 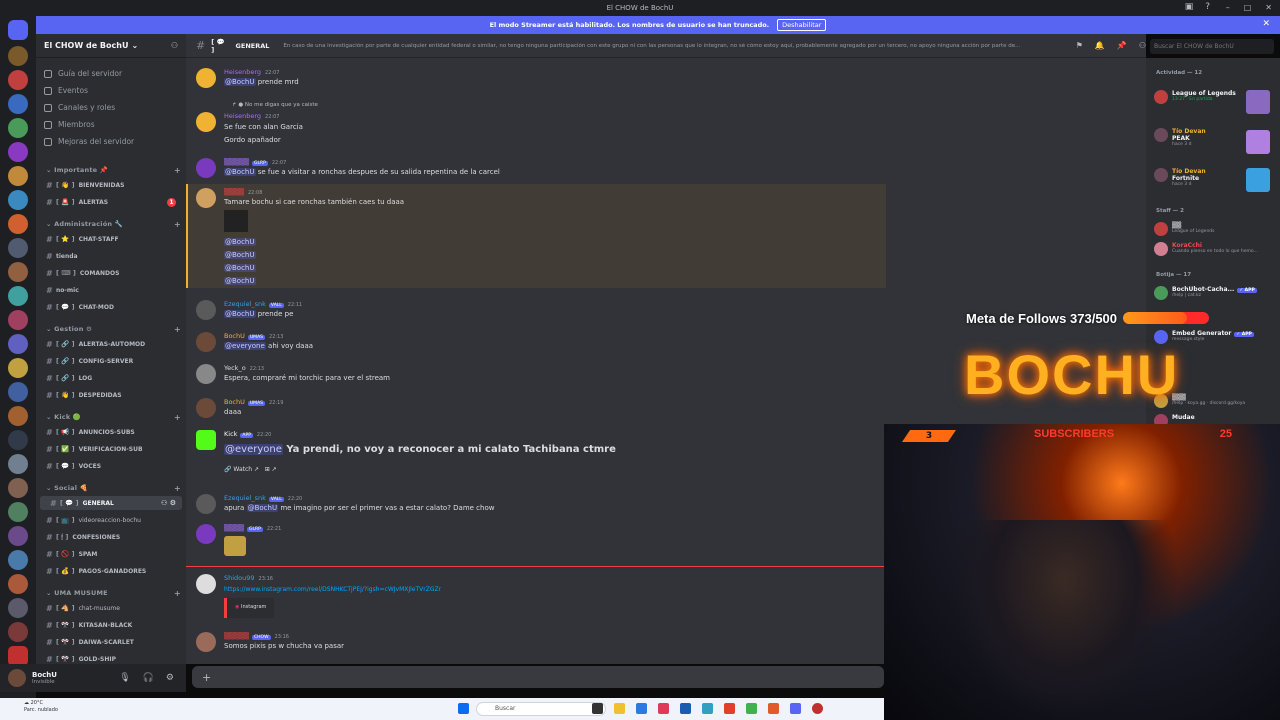 I want to click on channel-comandos: #[ ⌨ ] COMANDOS, so click(x=109, y=273).